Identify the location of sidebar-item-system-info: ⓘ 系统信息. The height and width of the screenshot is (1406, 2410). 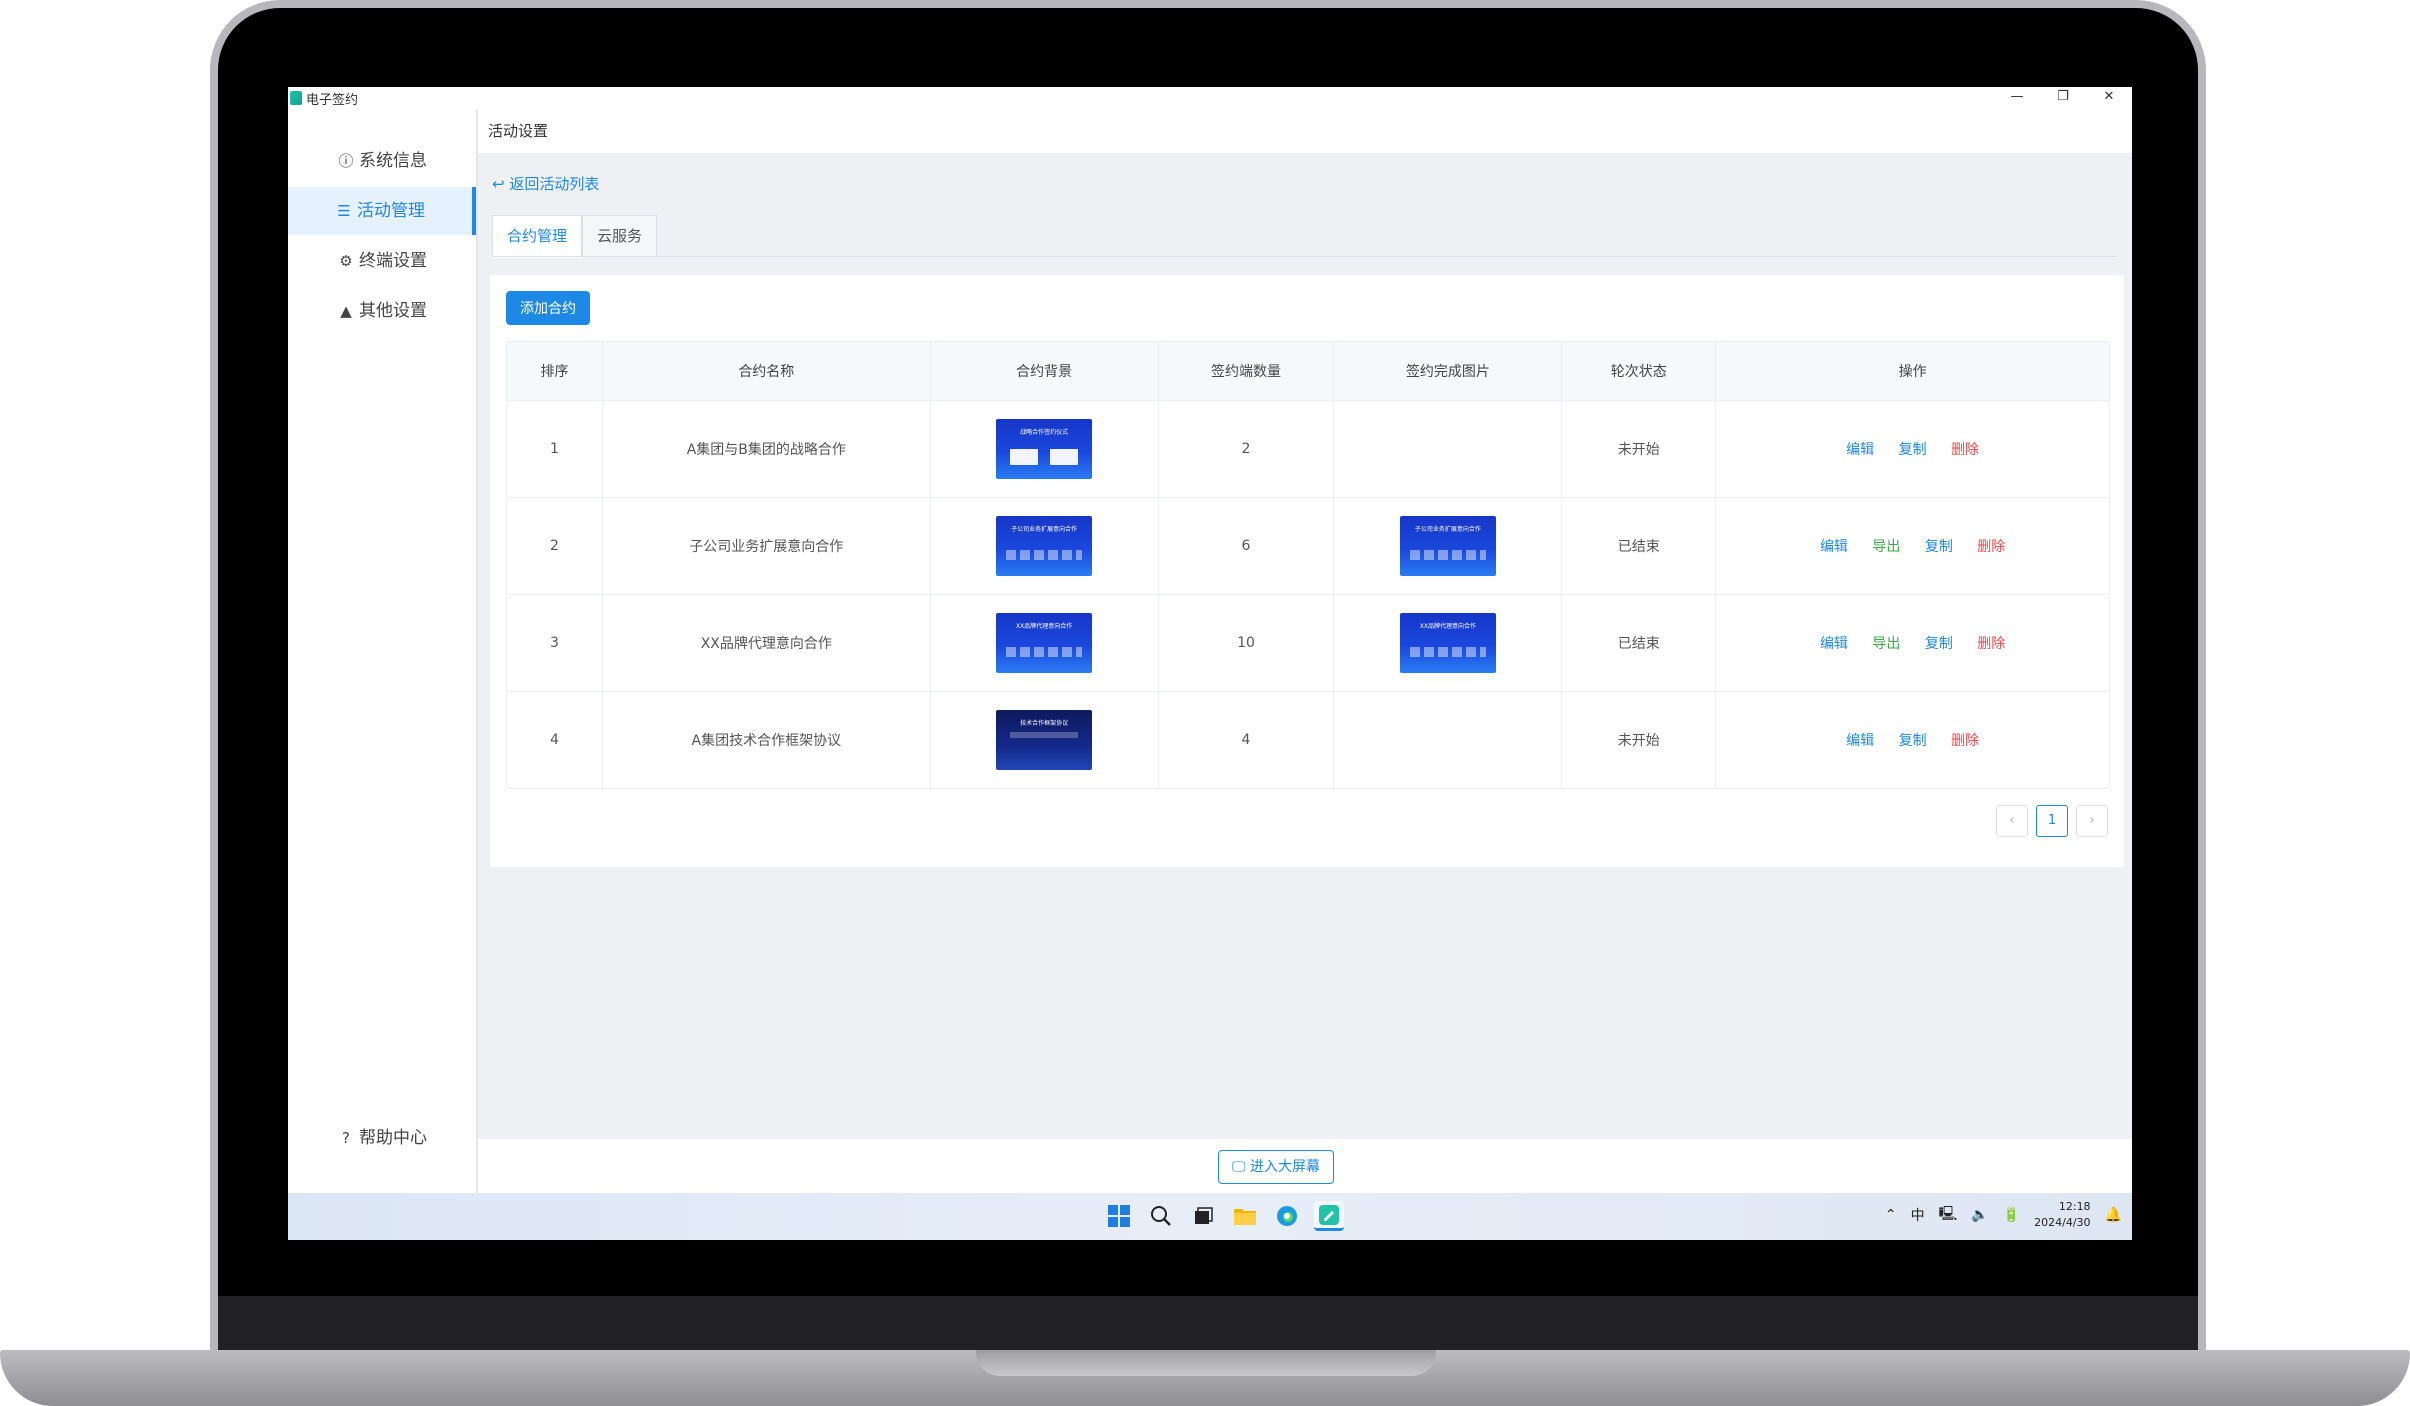
(382, 161).